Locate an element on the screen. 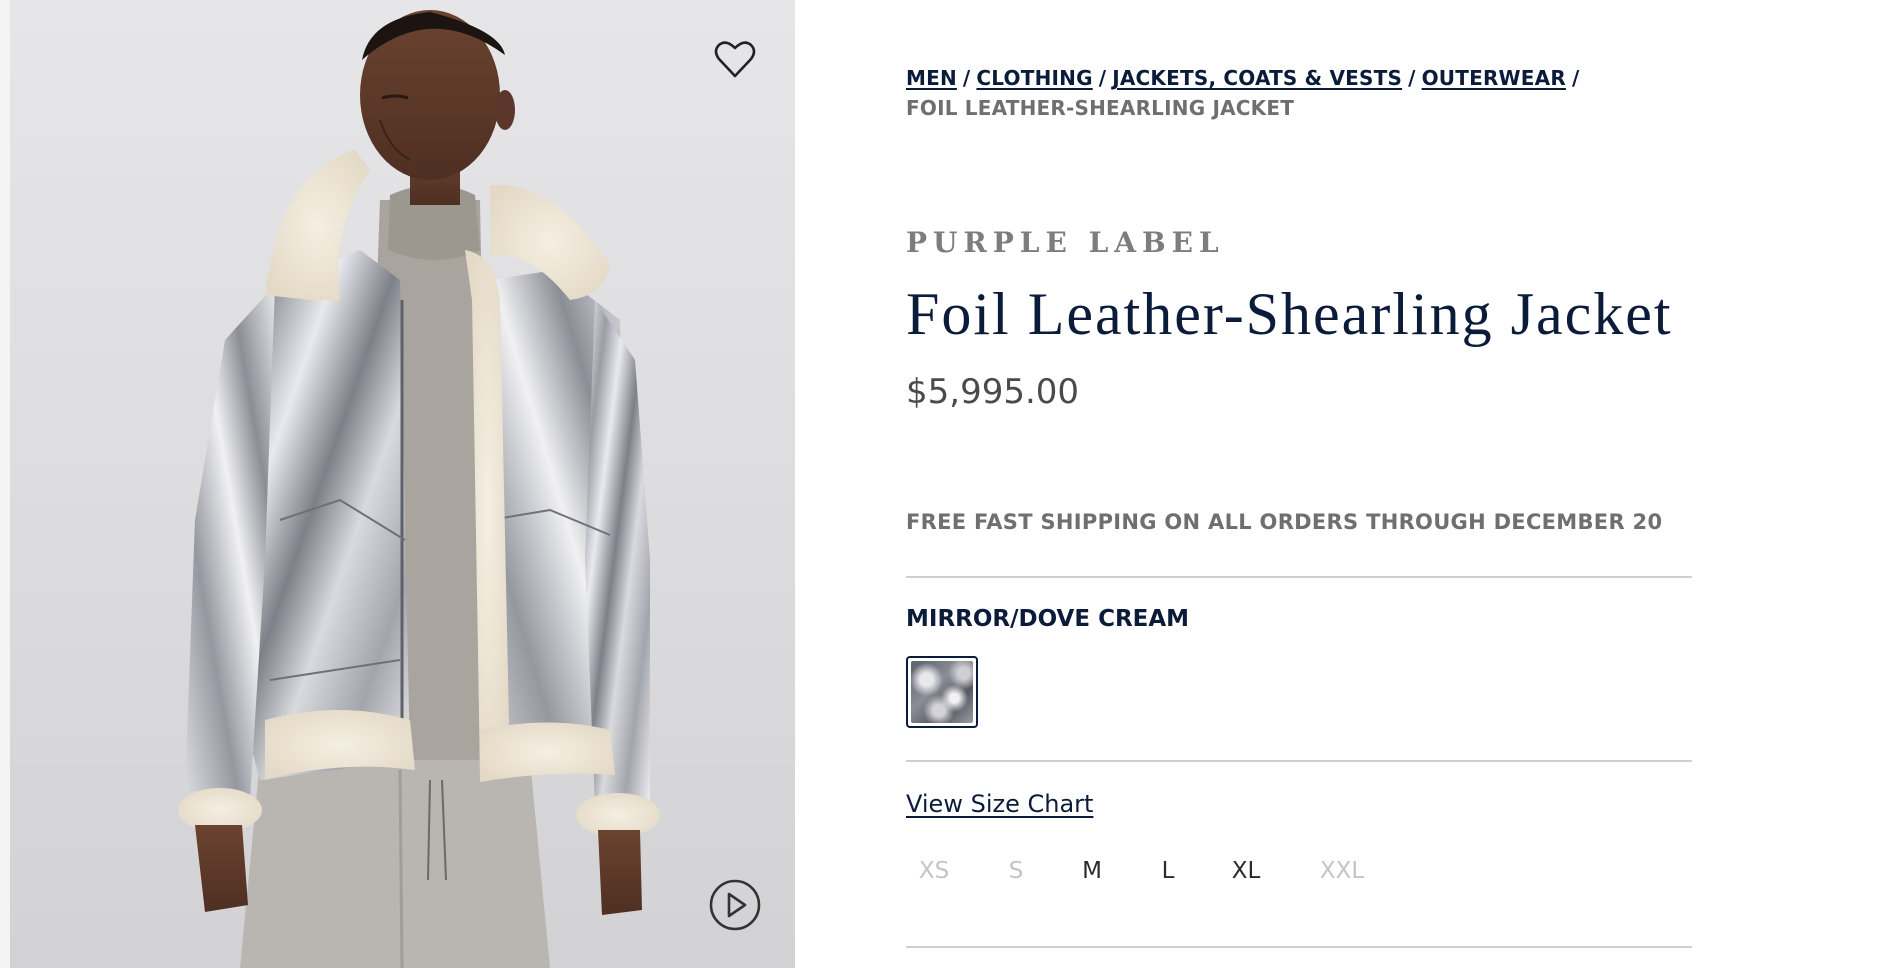 The image size is (1900, 968). breadcrumb-current: FOIL LEATHER-SHEARLING JACKET is located at coordinates (1100, 108).